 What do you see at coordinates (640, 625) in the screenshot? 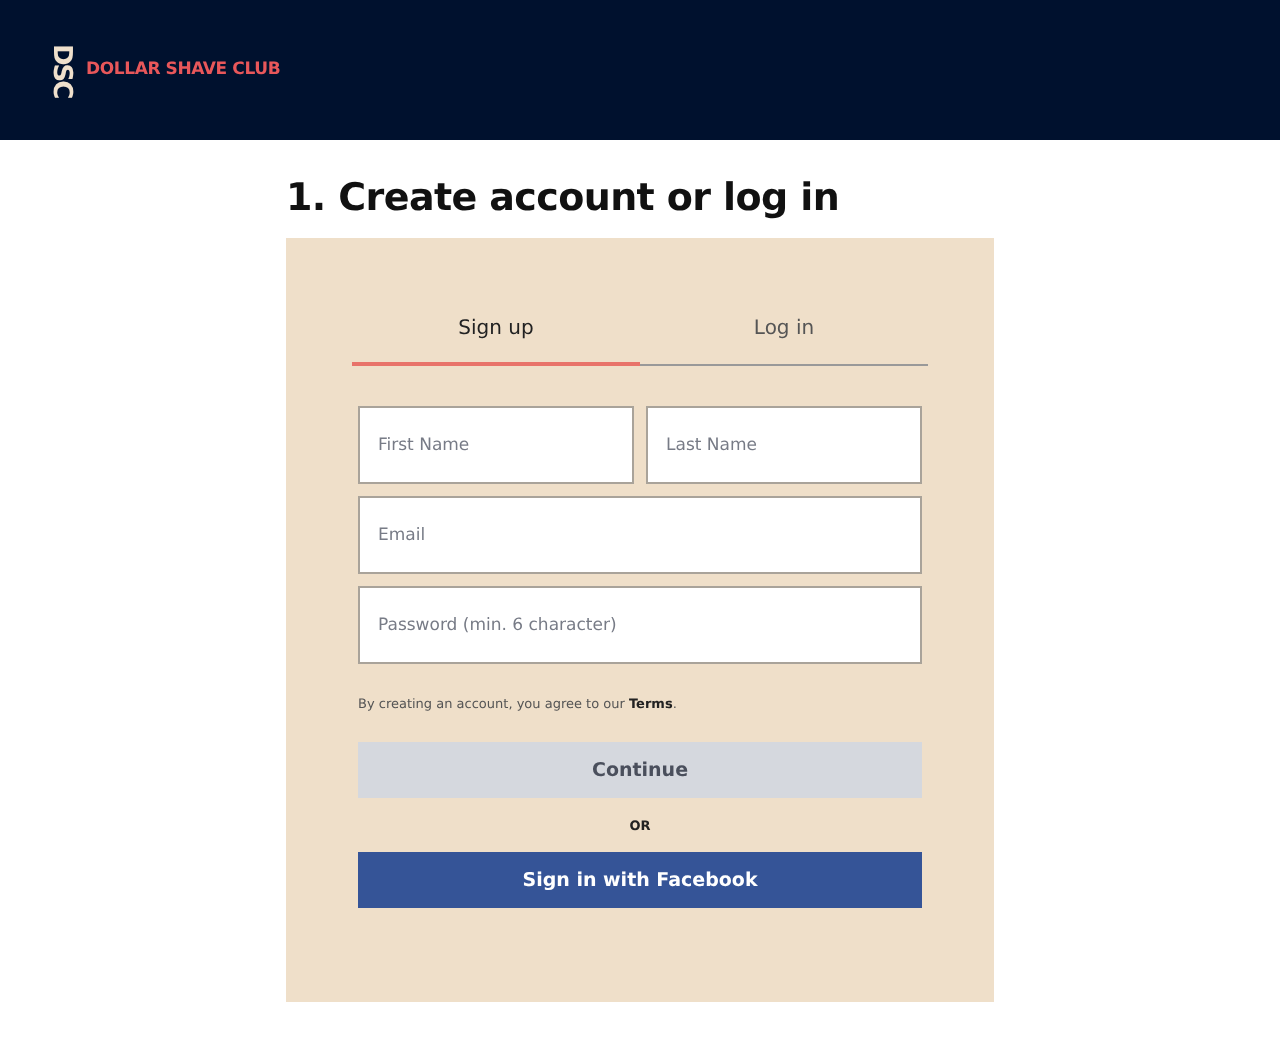
I see `input-field: Password (min. 6 character)` at bounding box center [640, 625].